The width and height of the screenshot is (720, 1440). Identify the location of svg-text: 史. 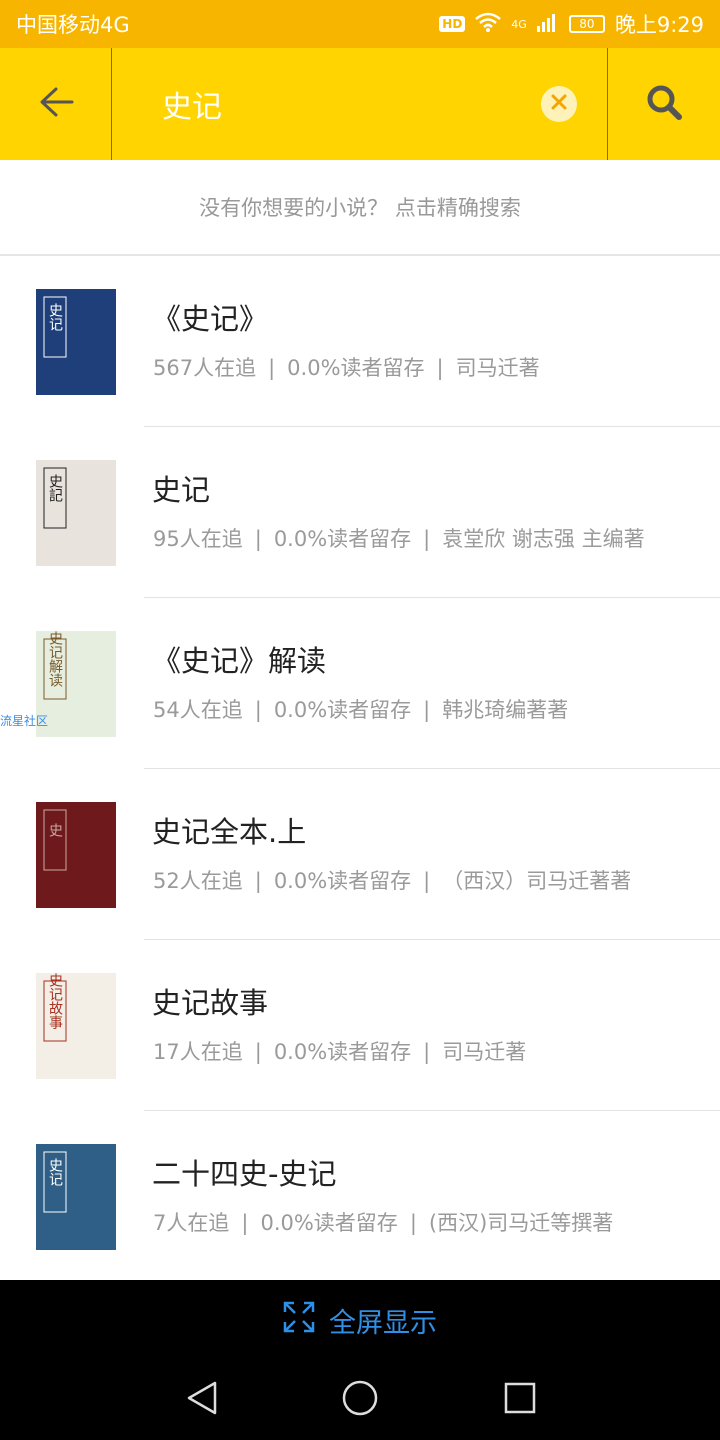
(55, 830).